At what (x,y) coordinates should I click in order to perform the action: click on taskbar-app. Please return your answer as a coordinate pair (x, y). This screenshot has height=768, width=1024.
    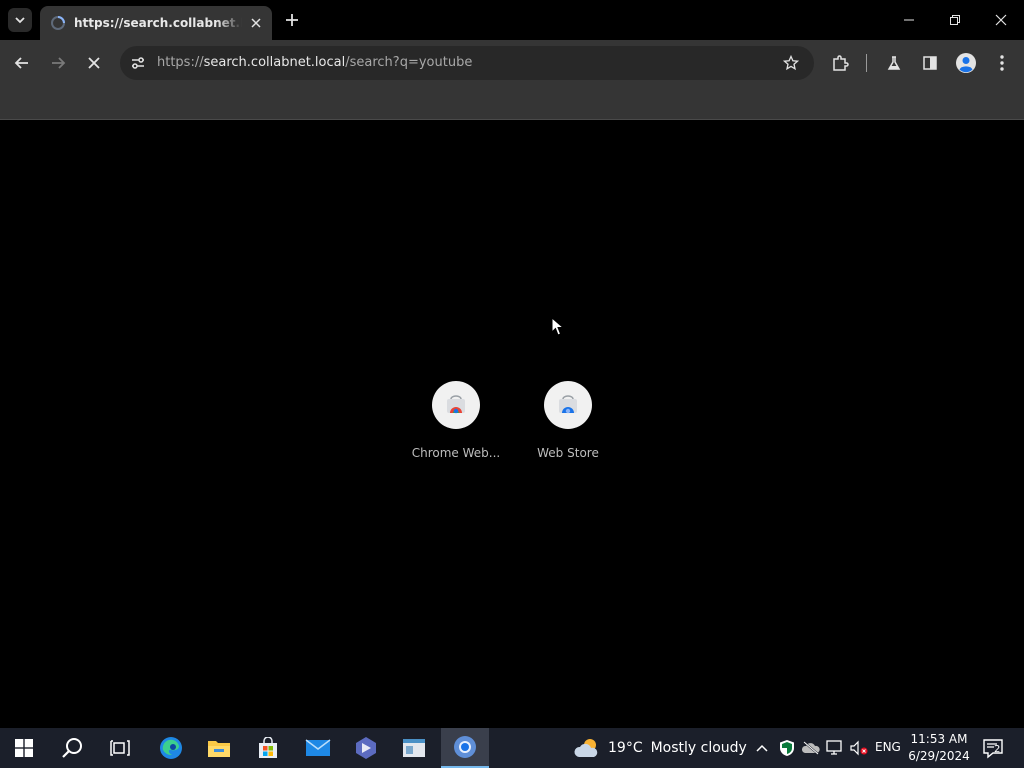
    Looking at the image, I should click on (414, 748).